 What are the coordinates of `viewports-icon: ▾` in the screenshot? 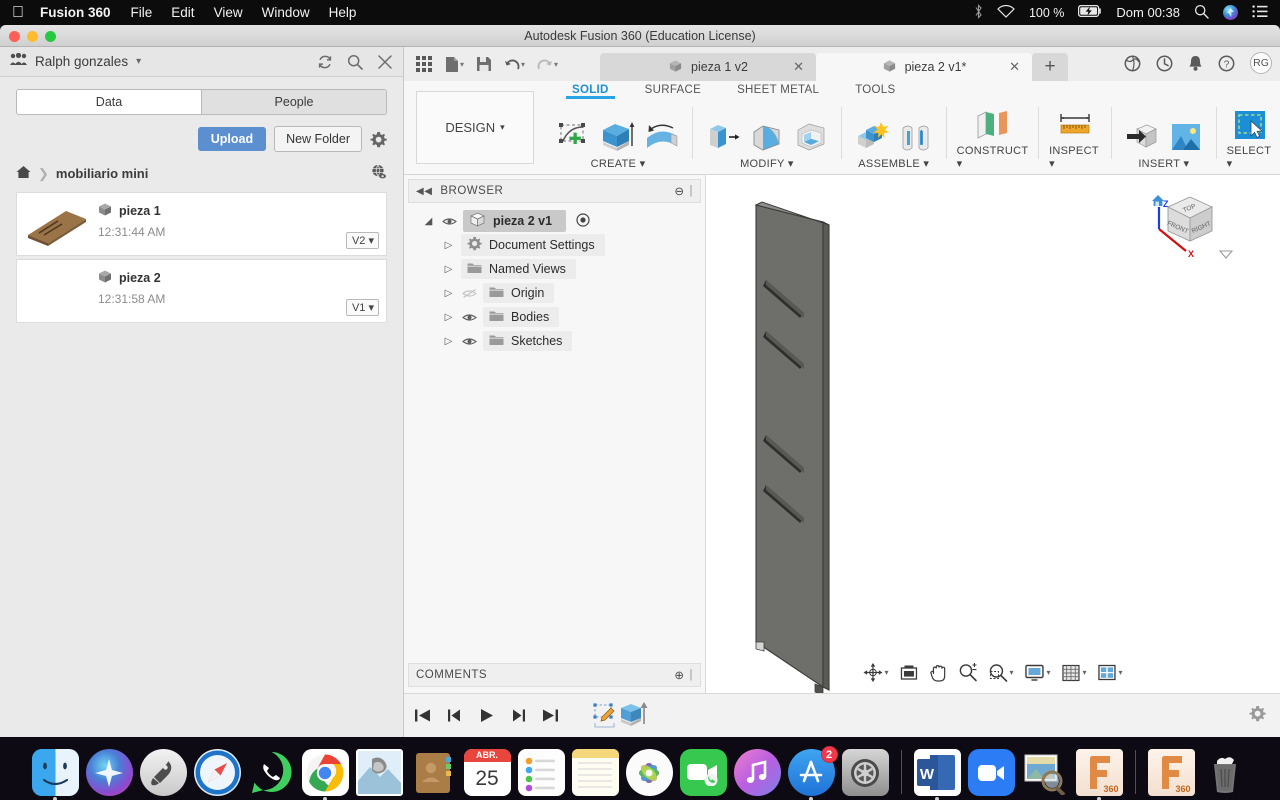 It's located at (1110, 672).